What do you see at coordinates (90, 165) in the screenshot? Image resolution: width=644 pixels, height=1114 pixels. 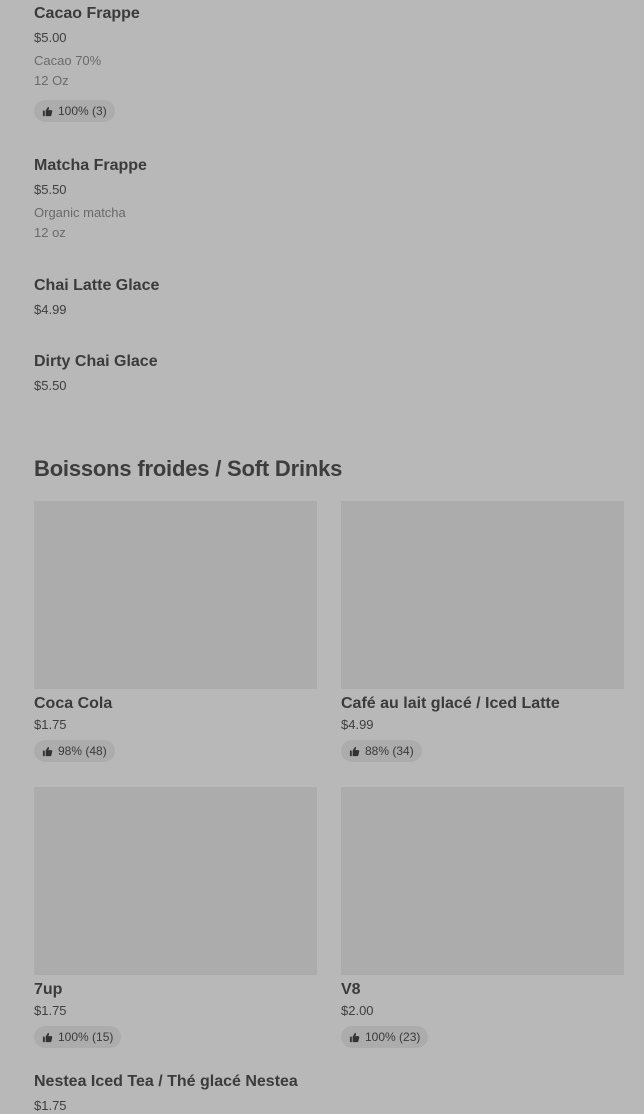 I see `item-name: Matcha Frappe` at bounding box center [90, 165].